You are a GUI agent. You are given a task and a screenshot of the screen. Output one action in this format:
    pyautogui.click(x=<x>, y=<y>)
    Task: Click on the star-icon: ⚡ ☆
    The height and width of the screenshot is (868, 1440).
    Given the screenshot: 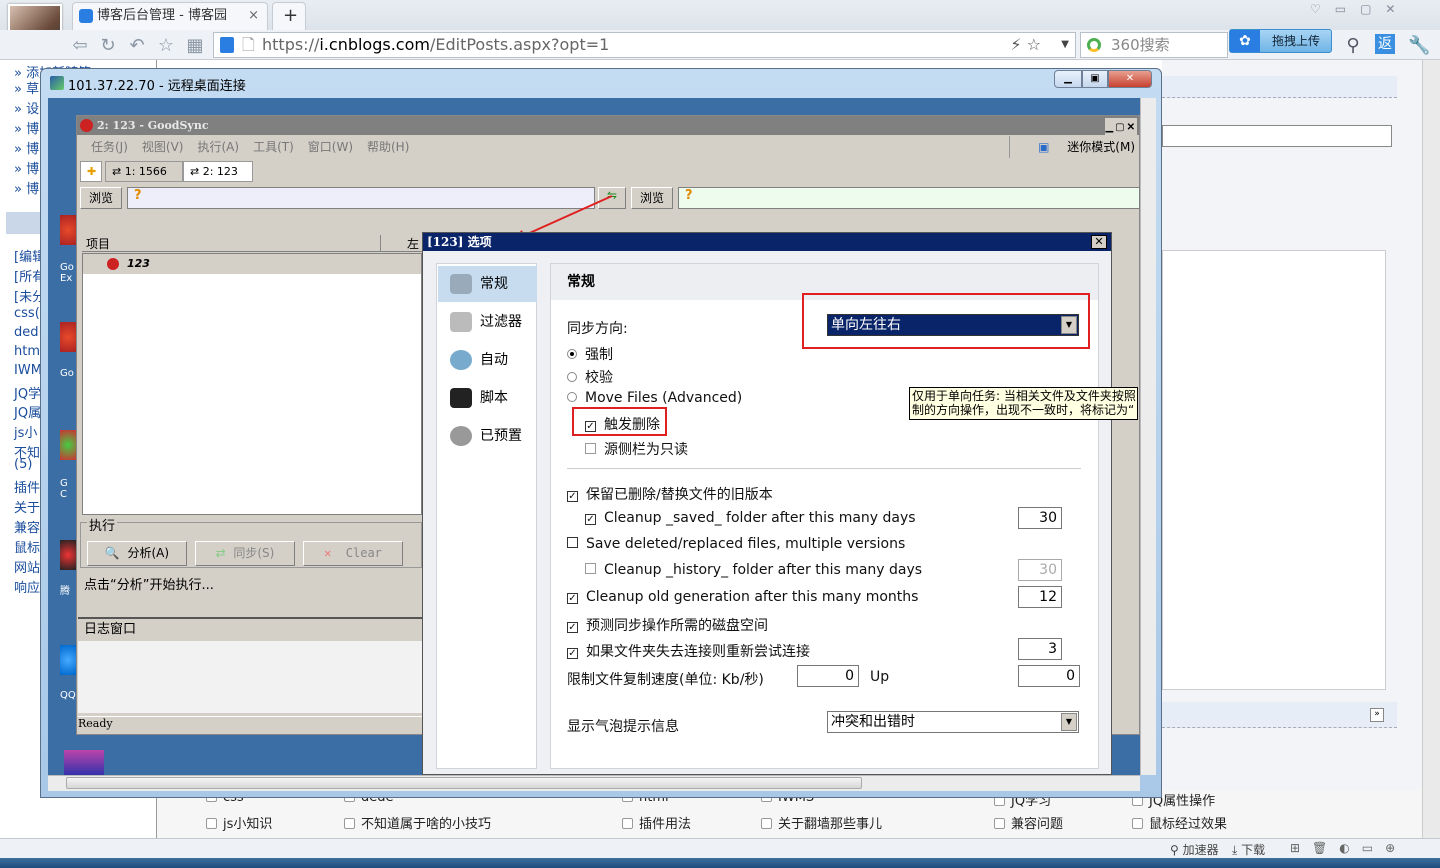 What is the action you would take?
    pyautogui.click(x=1025, y=45)
    